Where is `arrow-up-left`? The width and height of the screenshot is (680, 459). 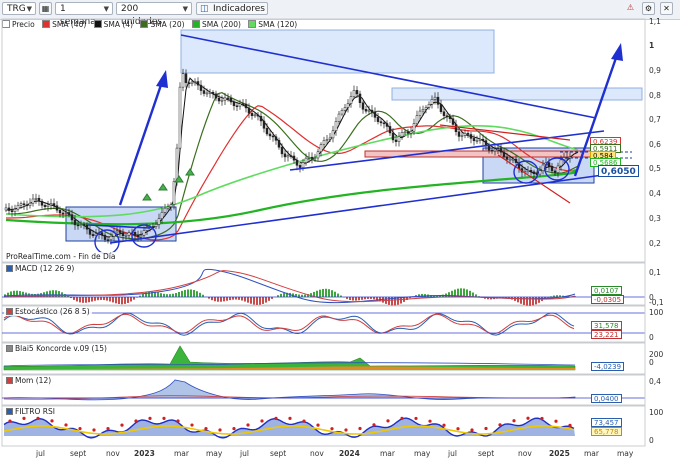 arrow-up-left is located at coordinates (141, 143).